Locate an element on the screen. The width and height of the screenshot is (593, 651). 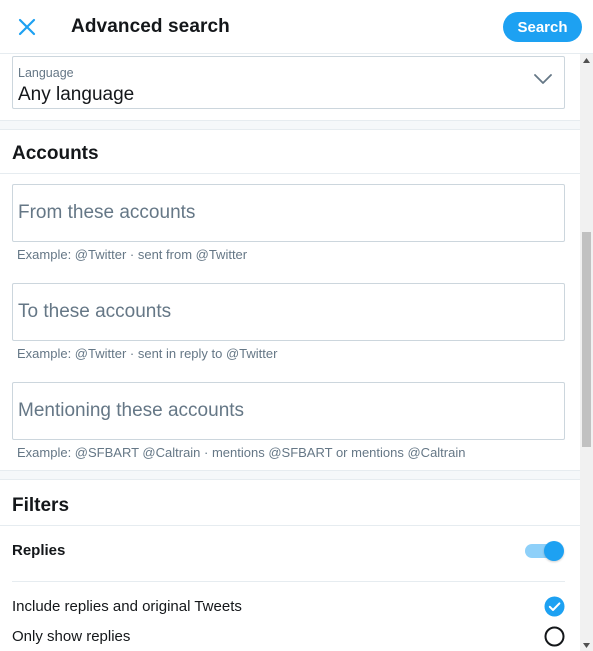
modal-header: Advanced search Search is located at coordinates (296, 27).